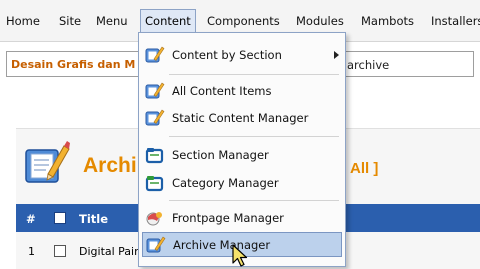 The image size is (480, 269). I want to click on row-title-link: Digital Pain, so click(110, 251).